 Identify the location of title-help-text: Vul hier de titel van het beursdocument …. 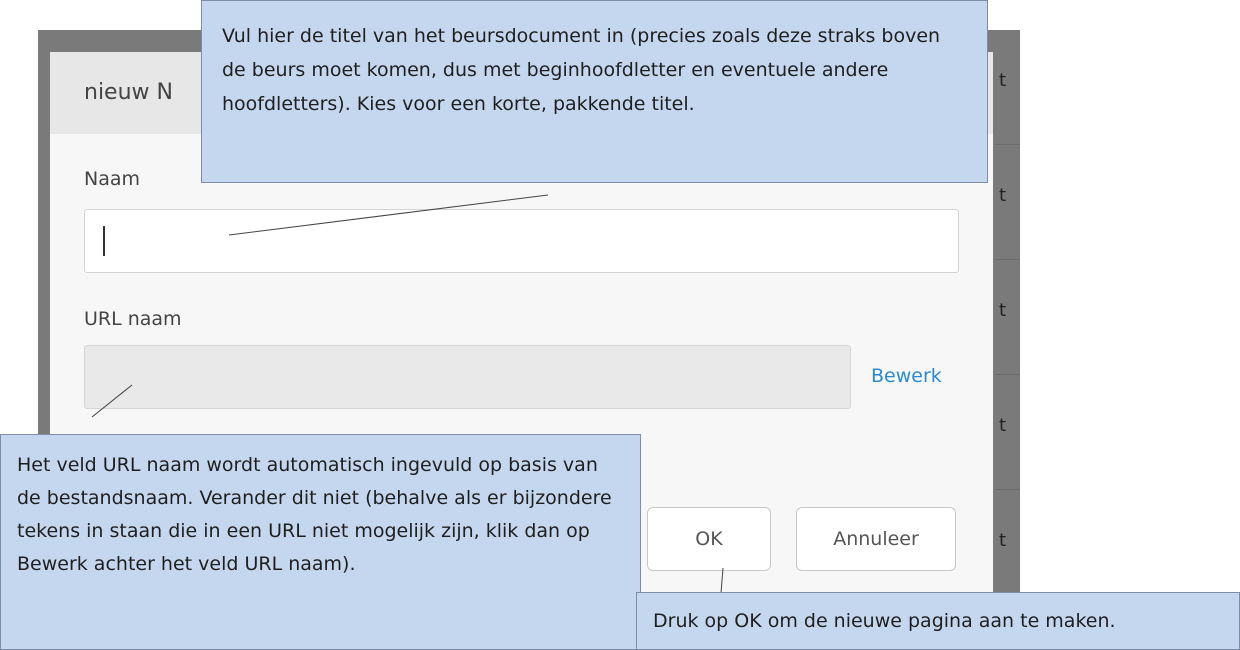
(581, 70).